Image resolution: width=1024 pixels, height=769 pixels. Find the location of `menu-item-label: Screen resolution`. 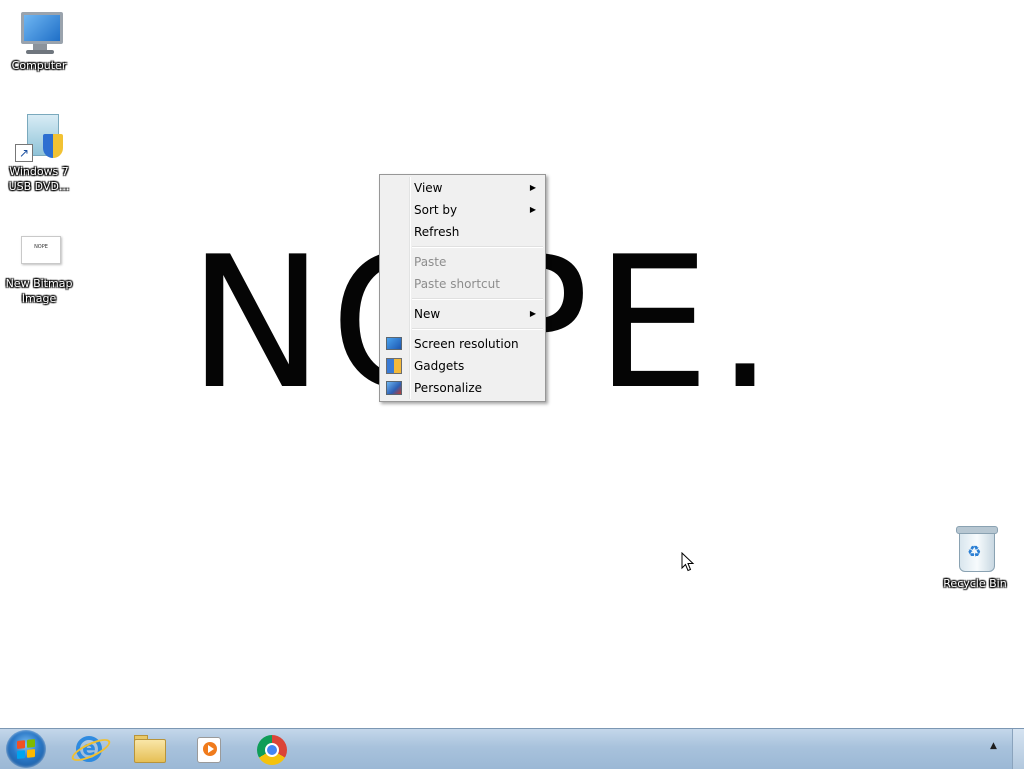

menu-item-label: Screen resolution is located at coordinates (466, 344).